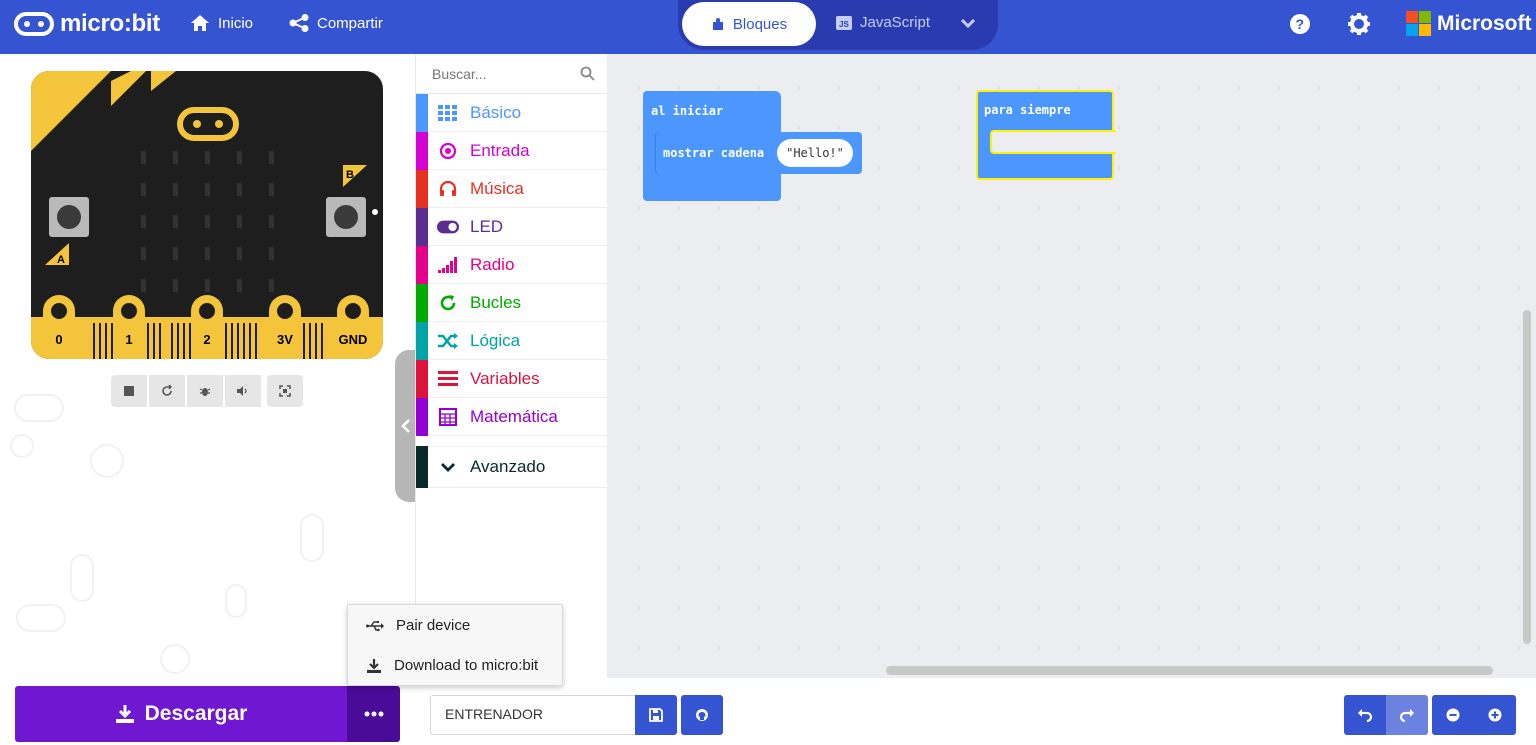  What do you see at coordinates (448, 378) in the screenshot?
I see `list-icon` at bounding box center [448, 378].